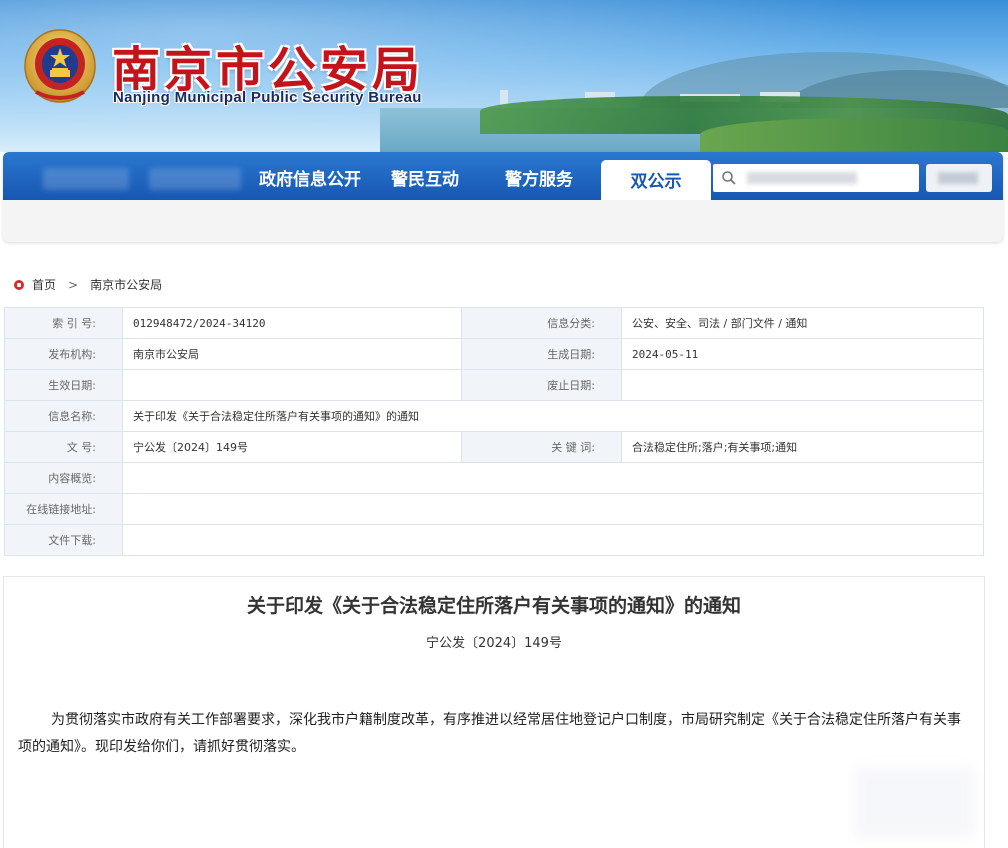 Image resolution: width=1008 pixels, height=848 pixels. Describe the element at coordinates (63, 540) in the screenshot. I see `file-download-label: 文件下载:` at that location.